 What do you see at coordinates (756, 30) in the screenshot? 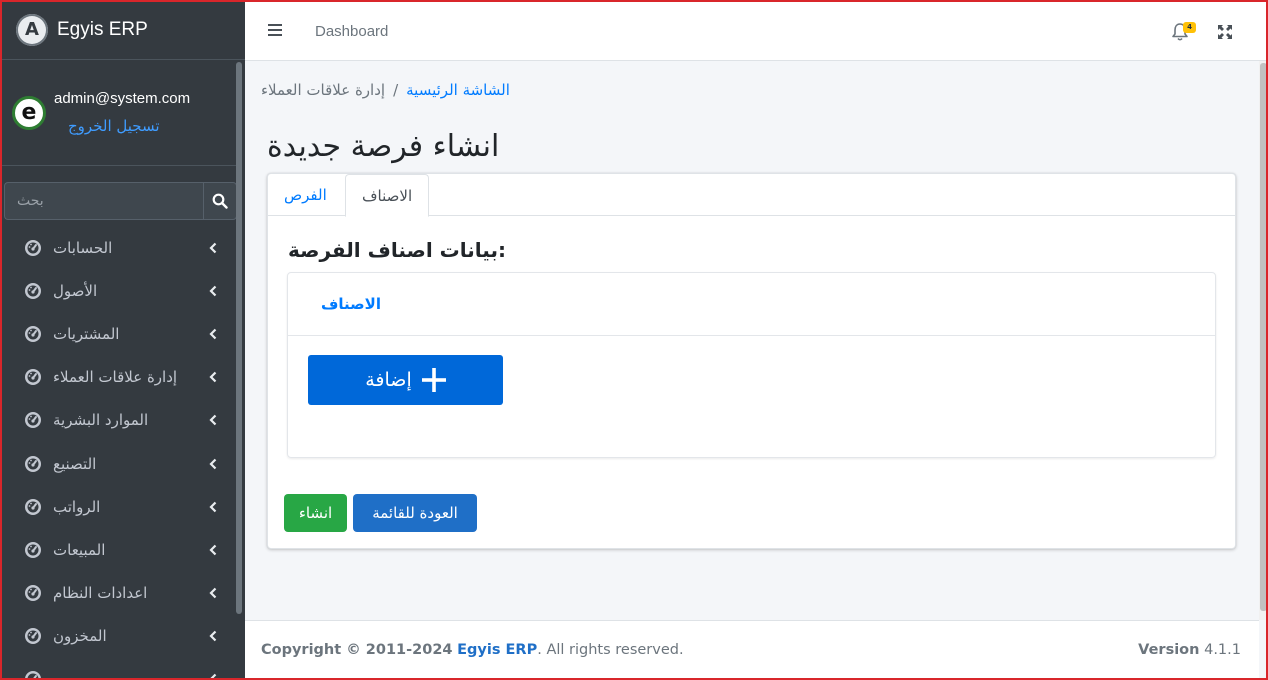
I see `top-navbar: Dashboard 4` at bounding box center [756, 30].